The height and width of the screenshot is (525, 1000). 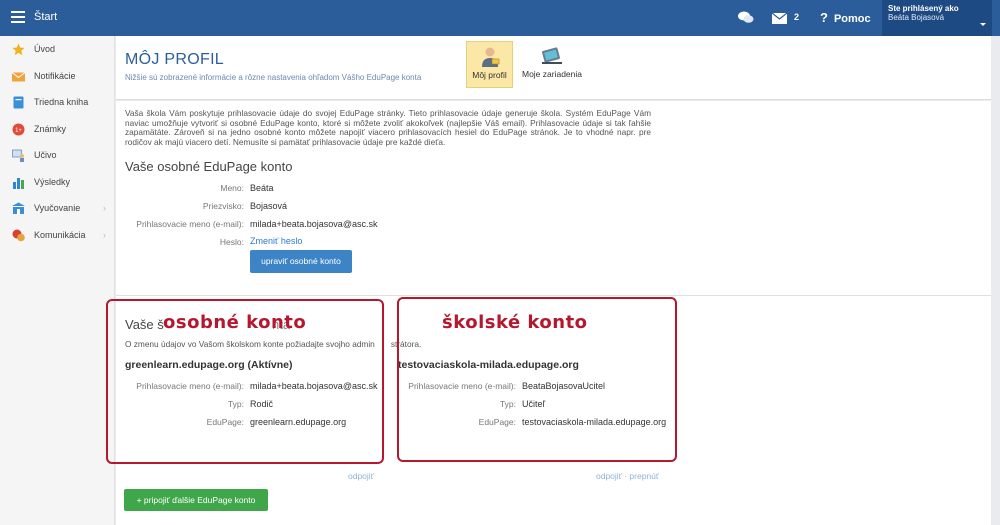 I want to click on sidebar-item-triedna-kniha: Triedna kniha, so click(x=57, y=102).